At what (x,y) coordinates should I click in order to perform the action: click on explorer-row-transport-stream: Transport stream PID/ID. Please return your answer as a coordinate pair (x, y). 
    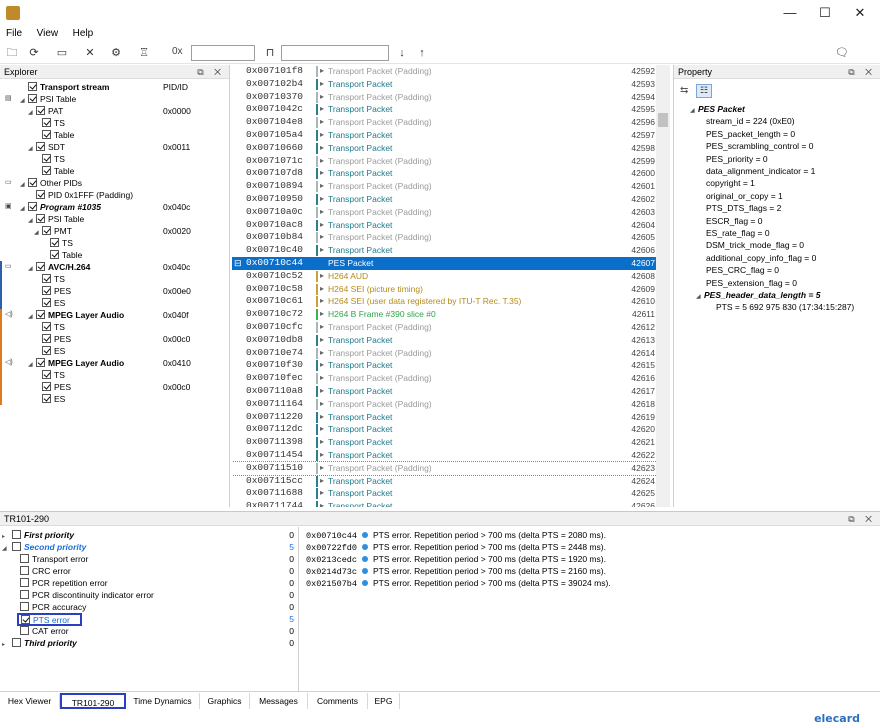
    Looking at the image, I should click on (114, 87).